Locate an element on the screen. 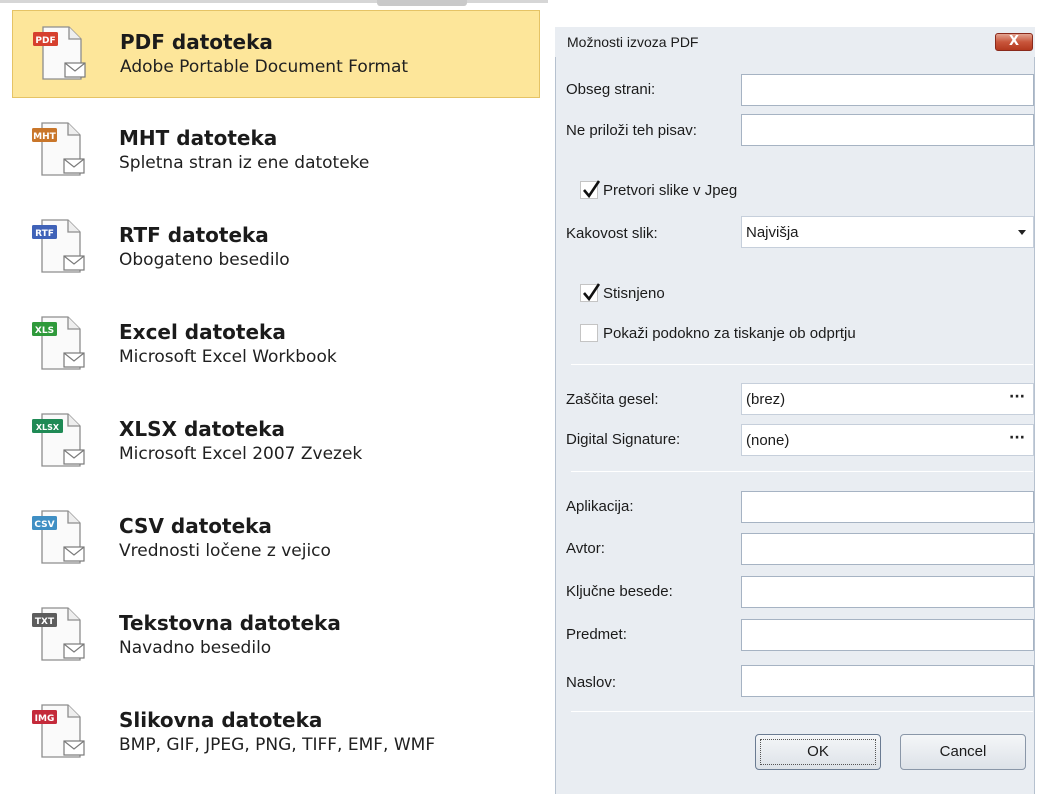  format-title: Slikovna datoteka is located at coordinates (221, 720).